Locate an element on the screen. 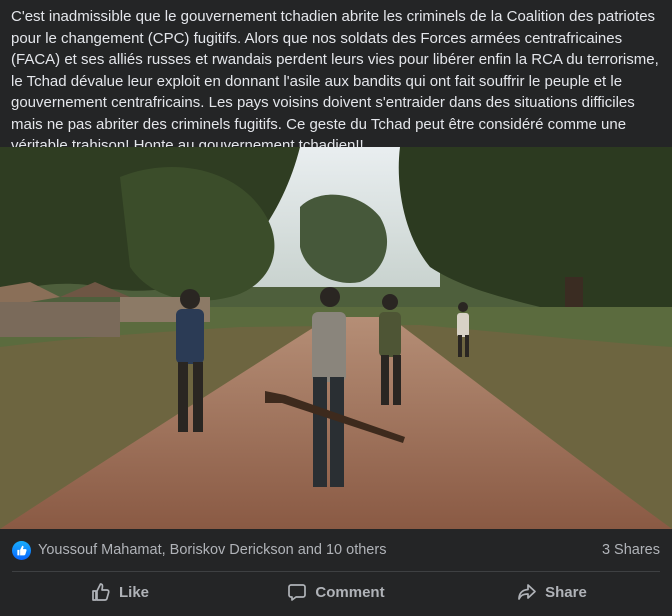 This screenshot has width=672, height=616. thumbs-up-icon is located at coordinates (101, 592).